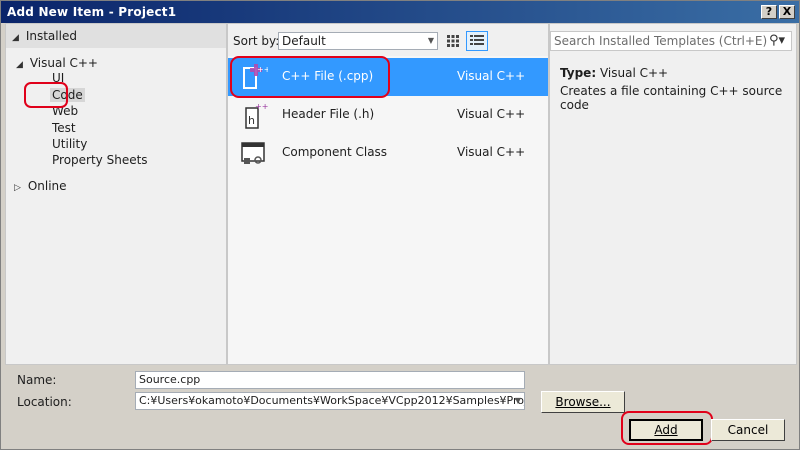 The height and width of the screenshot is (450, 800). I want to click on help-button: ?, so click(769, 12).